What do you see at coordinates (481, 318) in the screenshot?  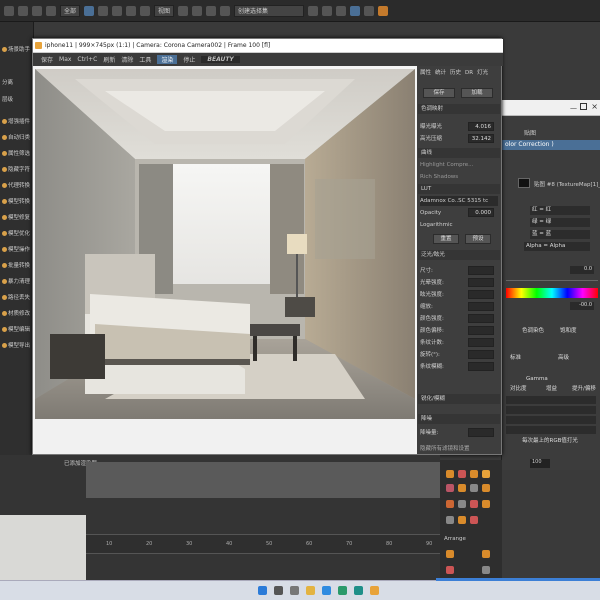 I see `color-intensity-field` at bounding box center [481, 318].